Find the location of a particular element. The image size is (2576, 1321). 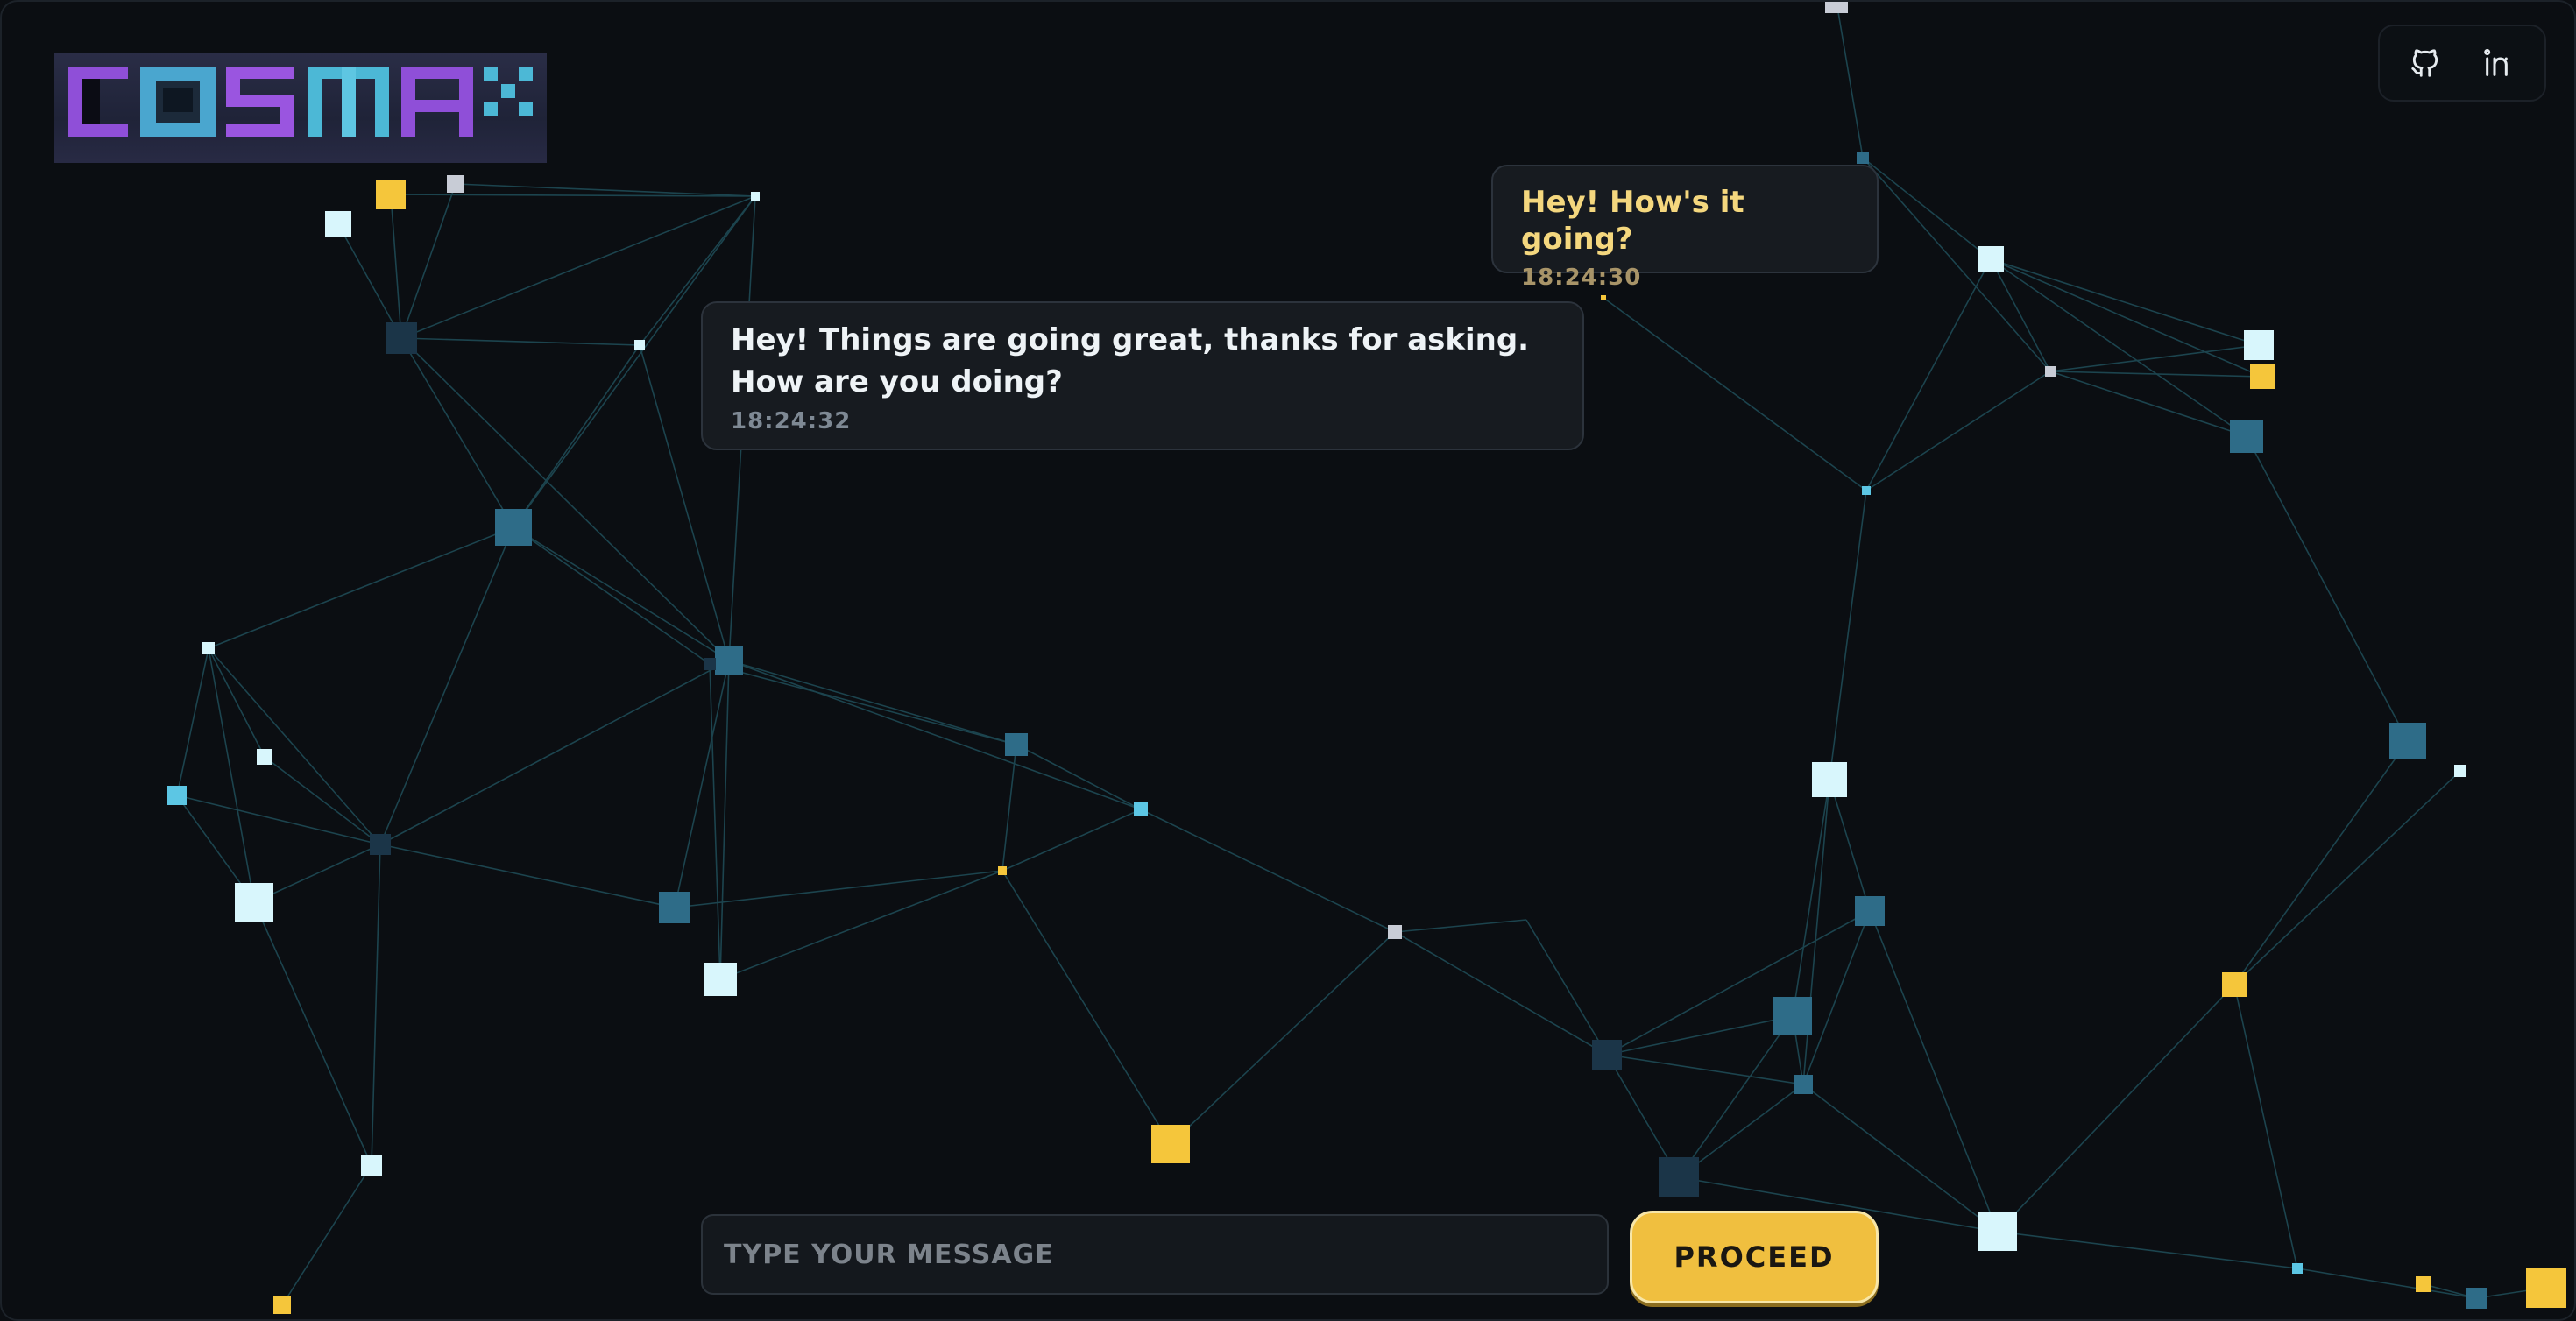

message-timestamp: 18:24:32 is located at coordinates (791, 421).